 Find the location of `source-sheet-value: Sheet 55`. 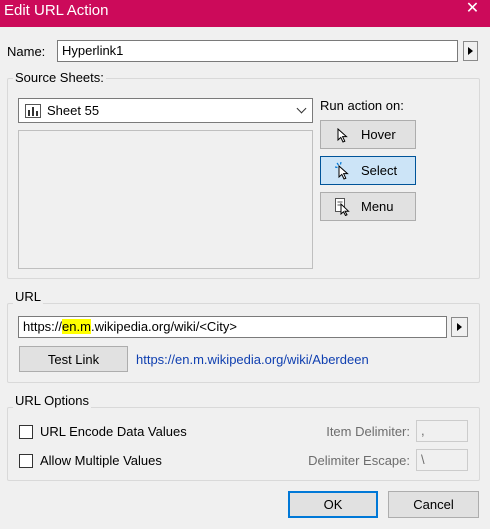

source-sheet-value: Sheet 55 is located at coordinates (73, 110).